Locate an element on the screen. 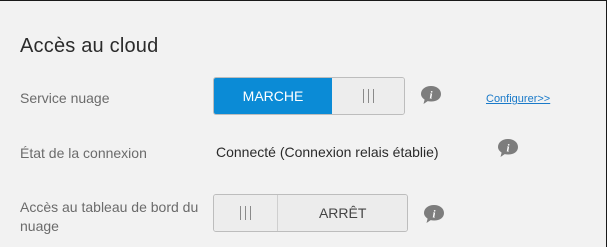 This screenshot has width=608, height=248. connection-status-value: Connecté (Connexion relais établie) is located at coordinates (327, 152).